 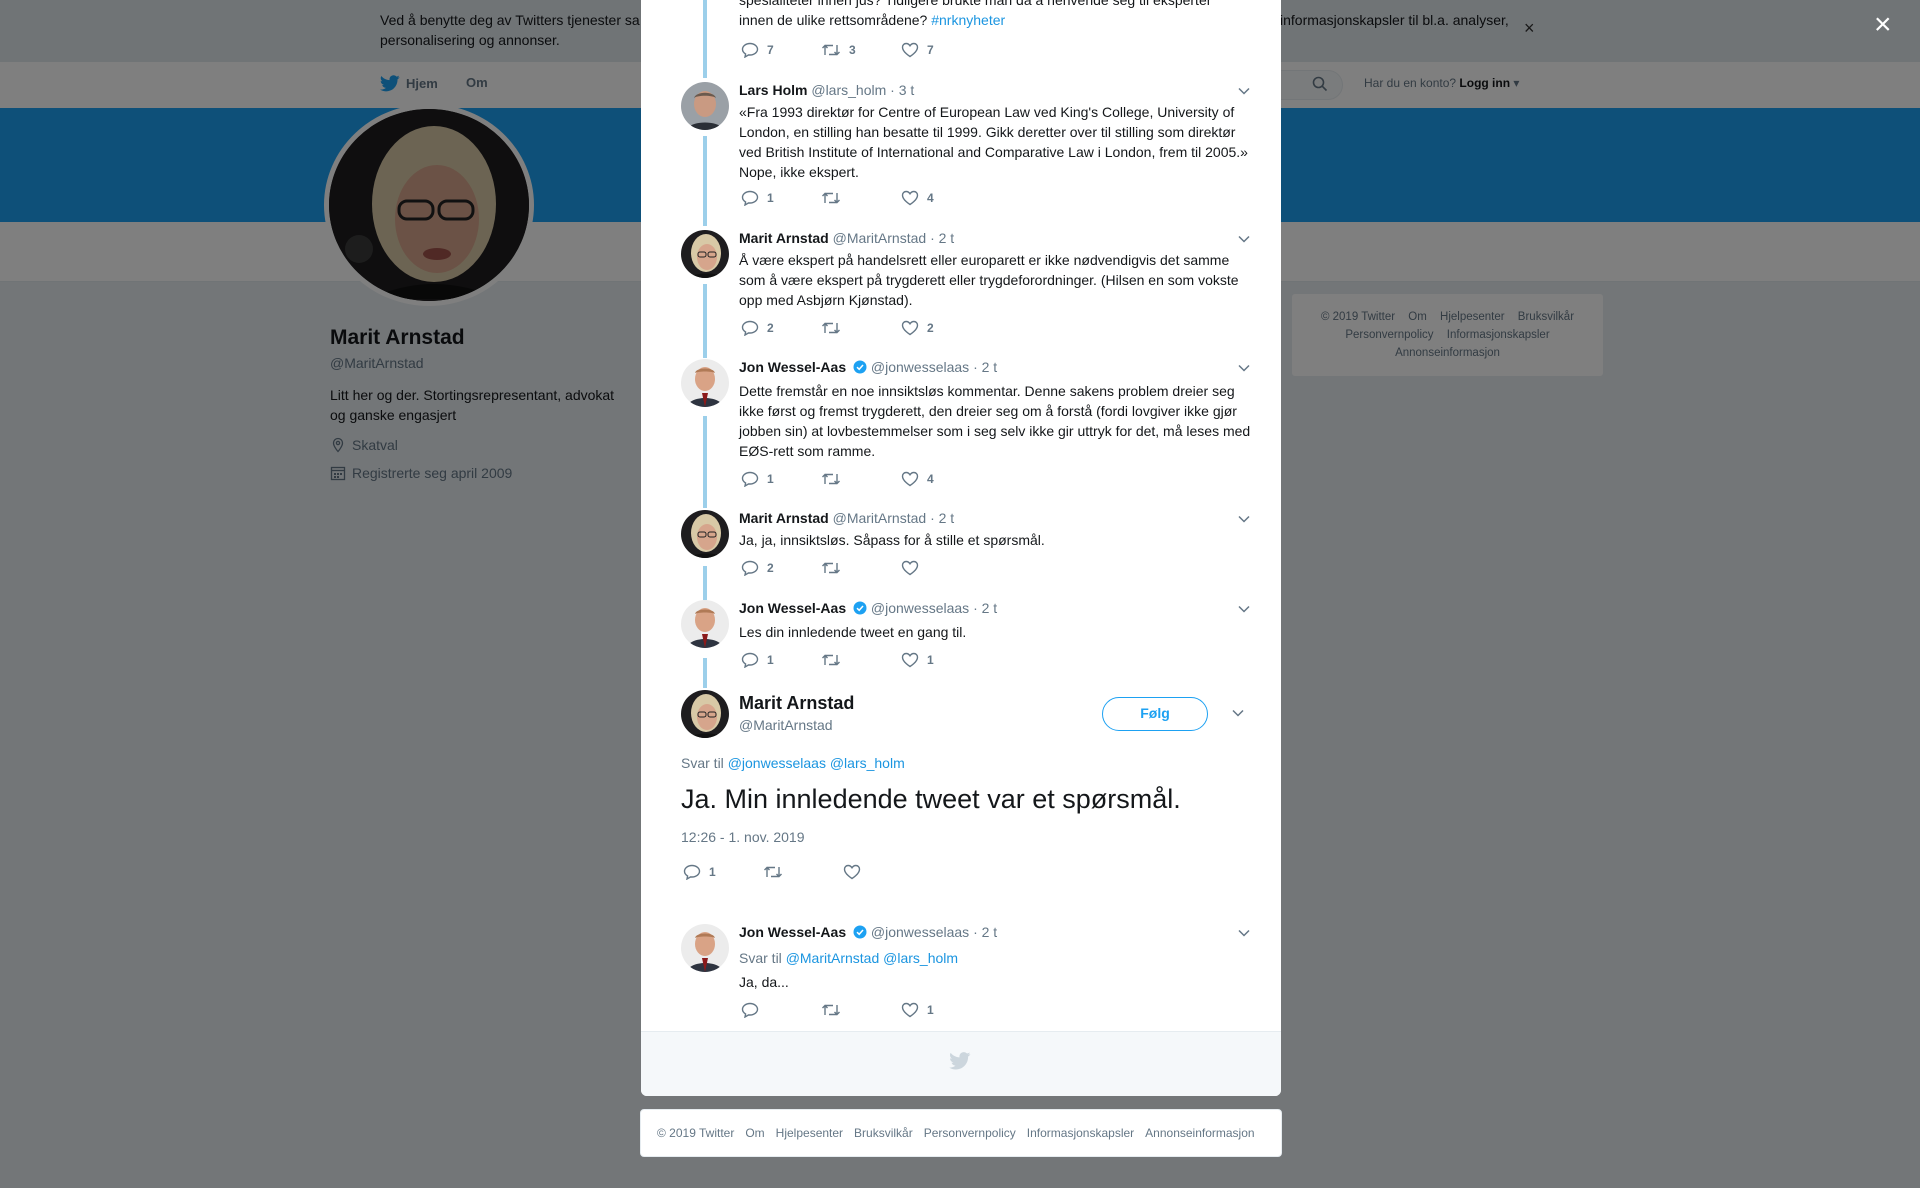 What do you see at coordinates (917, 328) in the screenshot?
I see `like-button: 2` at bounding box center [917, 328].